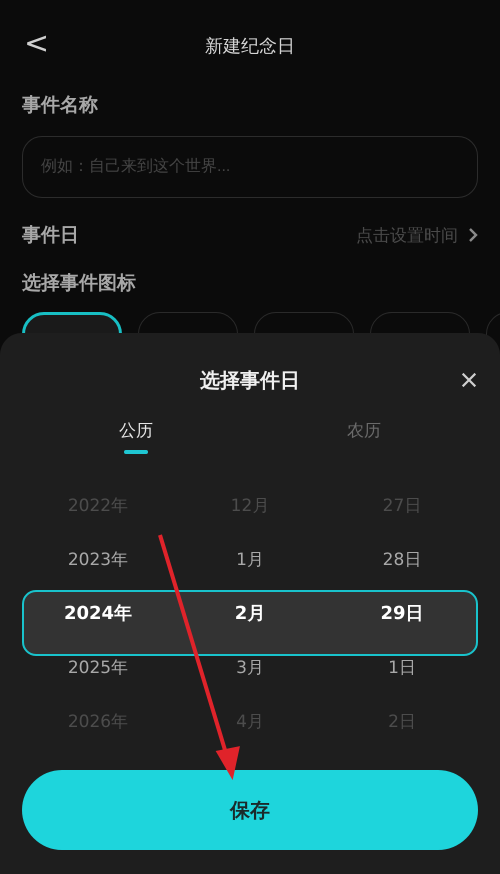  I want to click on field-label: 事件日, so click(50, 235).